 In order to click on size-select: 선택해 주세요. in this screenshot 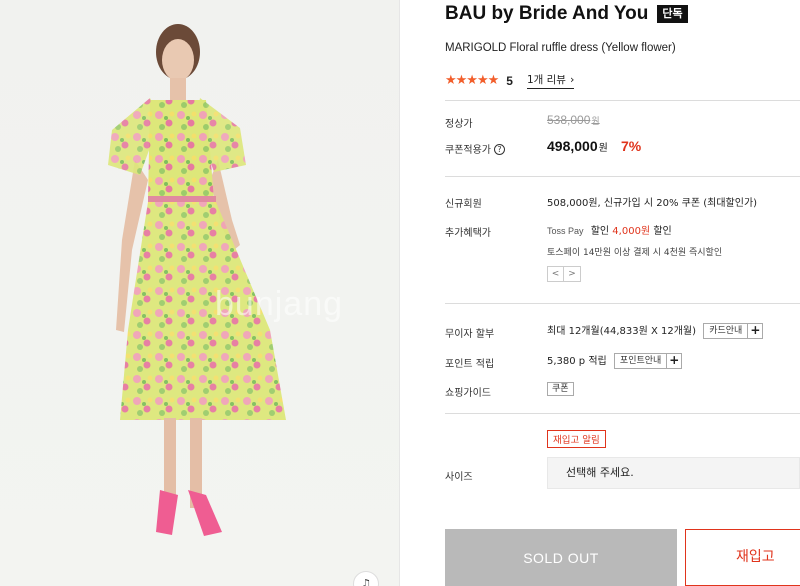, I will do `click(673, 473)`.